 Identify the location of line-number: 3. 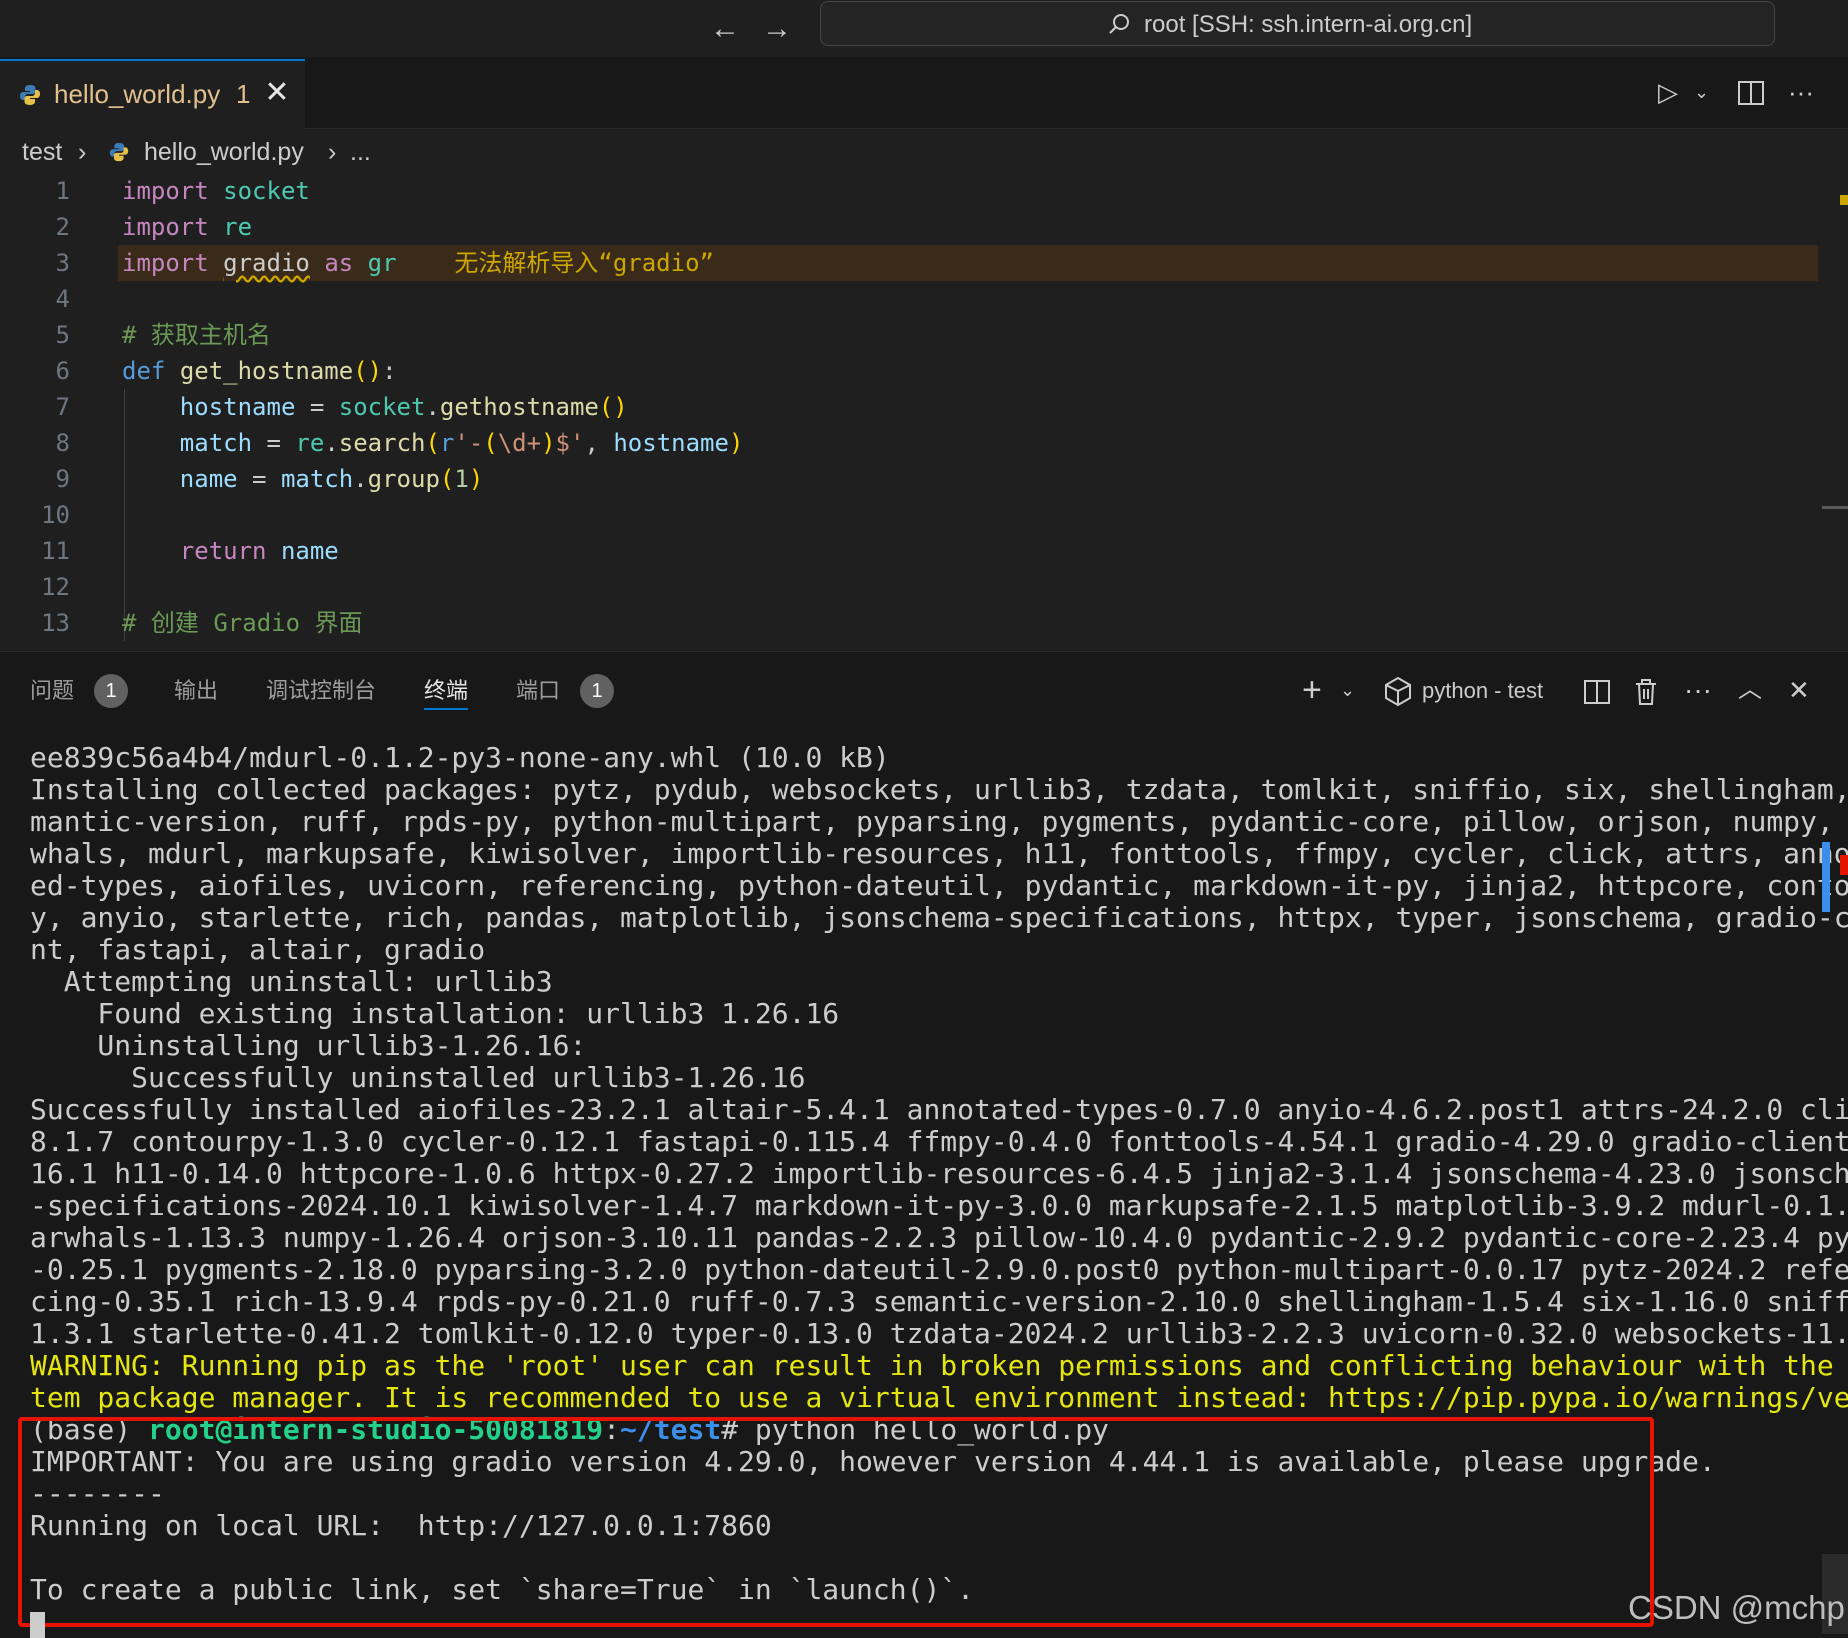
(62, 263).